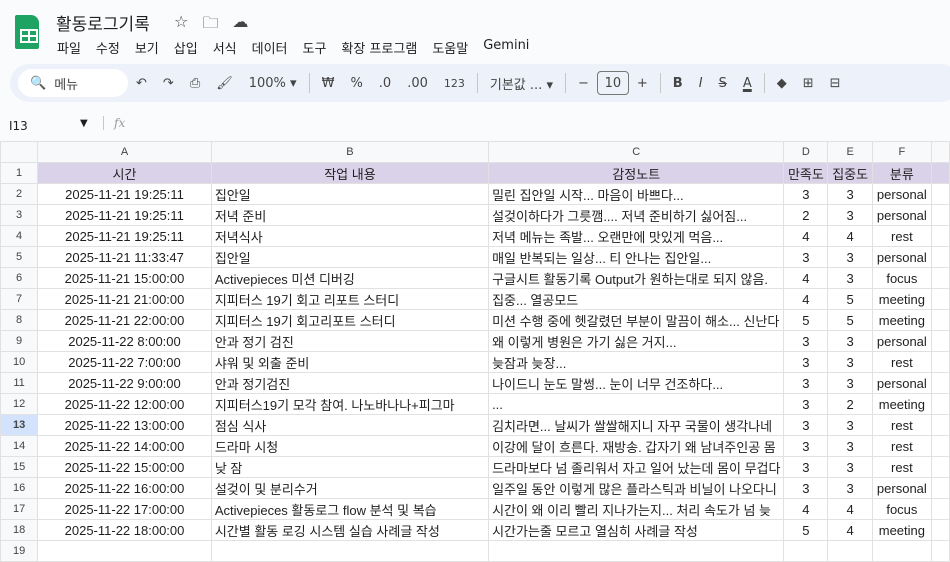 This screenshot has height=562, width=950. What do you see at coordinates (124, 278) in the screenshot?
I see `cell: 2025-11-21 15:00:00` at bounding box center [124, 278].